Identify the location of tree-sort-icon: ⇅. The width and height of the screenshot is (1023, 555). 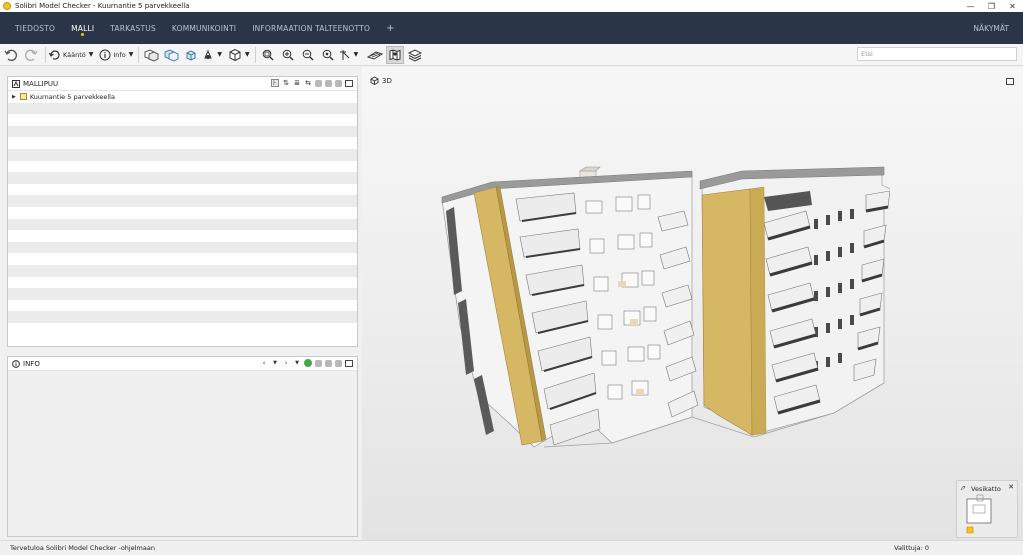
(286, 83).